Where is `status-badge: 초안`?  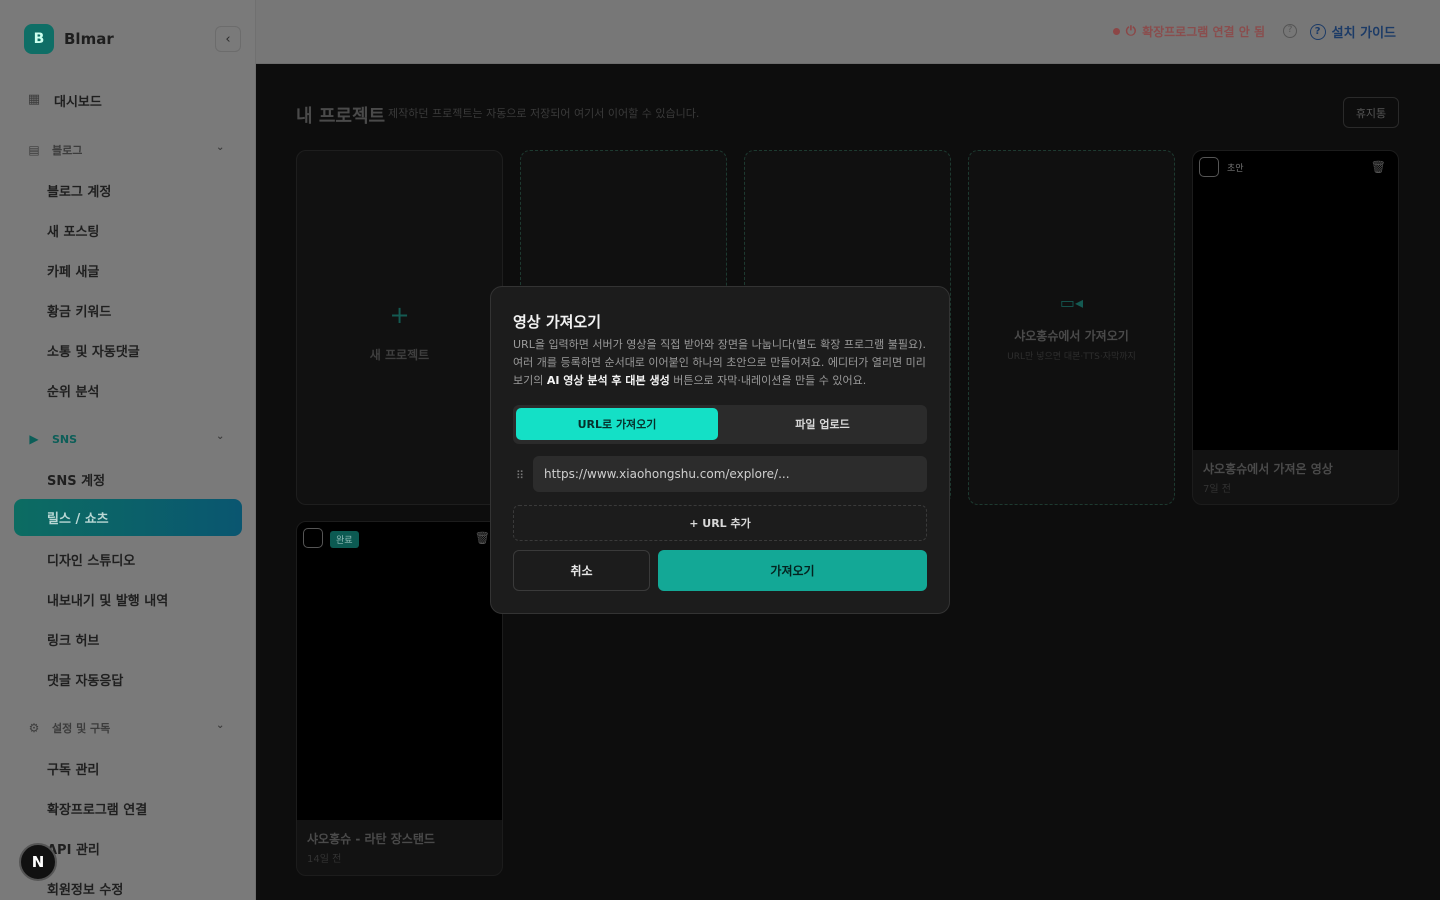 status-badge: 초안 is located at coordinates (1235, 169).